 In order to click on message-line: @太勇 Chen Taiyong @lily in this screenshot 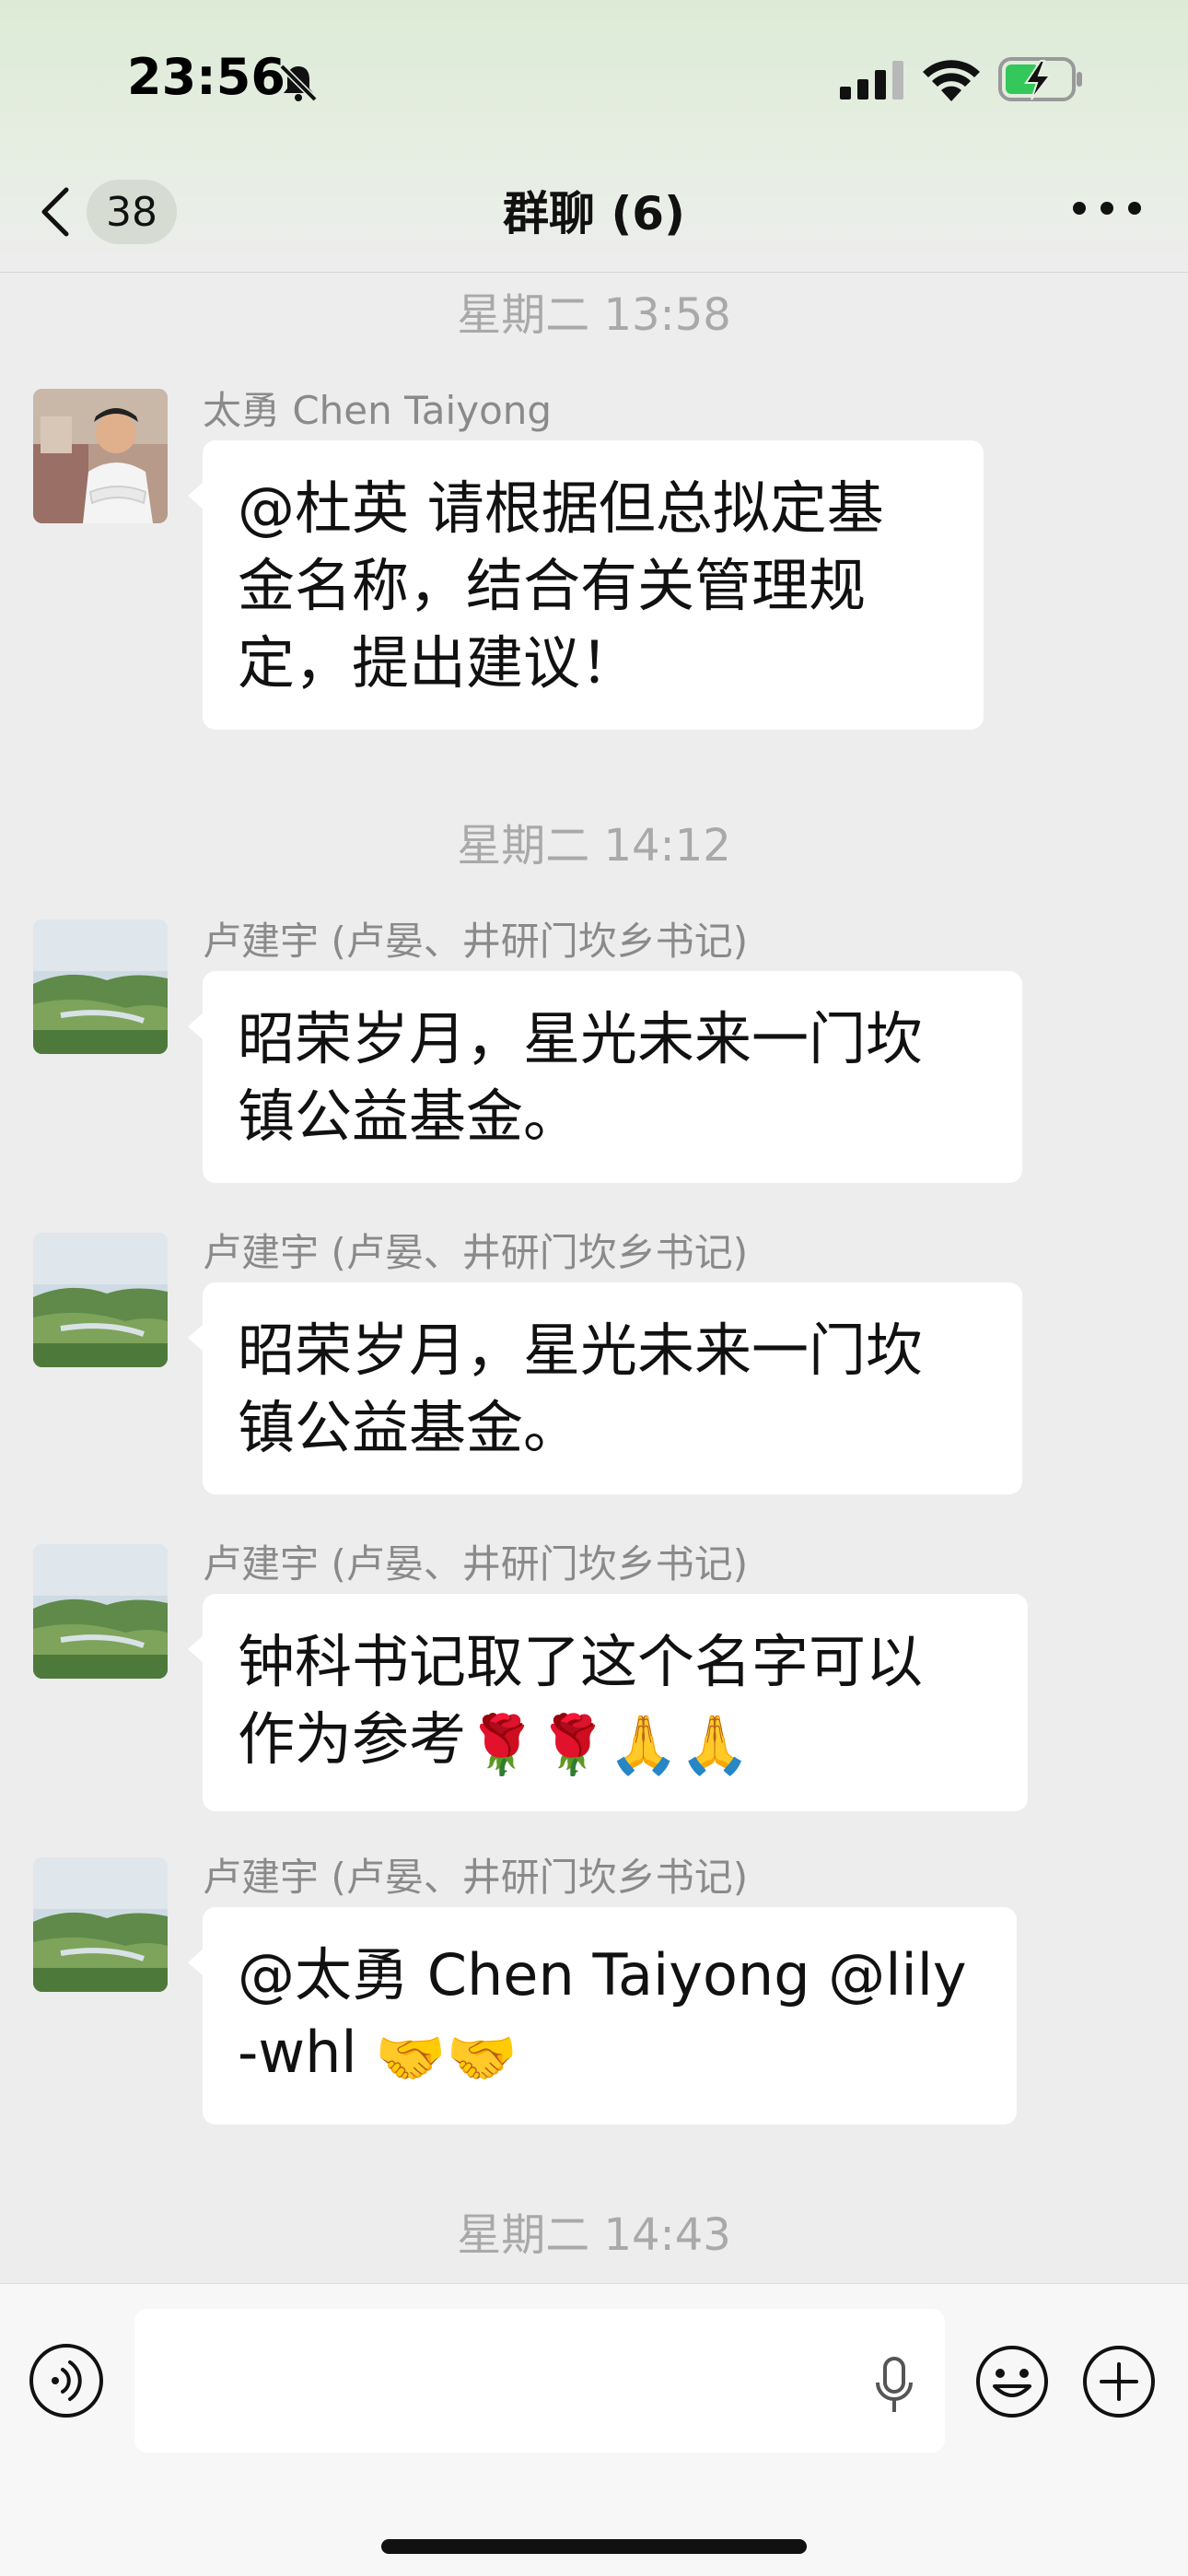, I will do `click(602, 1974)`.